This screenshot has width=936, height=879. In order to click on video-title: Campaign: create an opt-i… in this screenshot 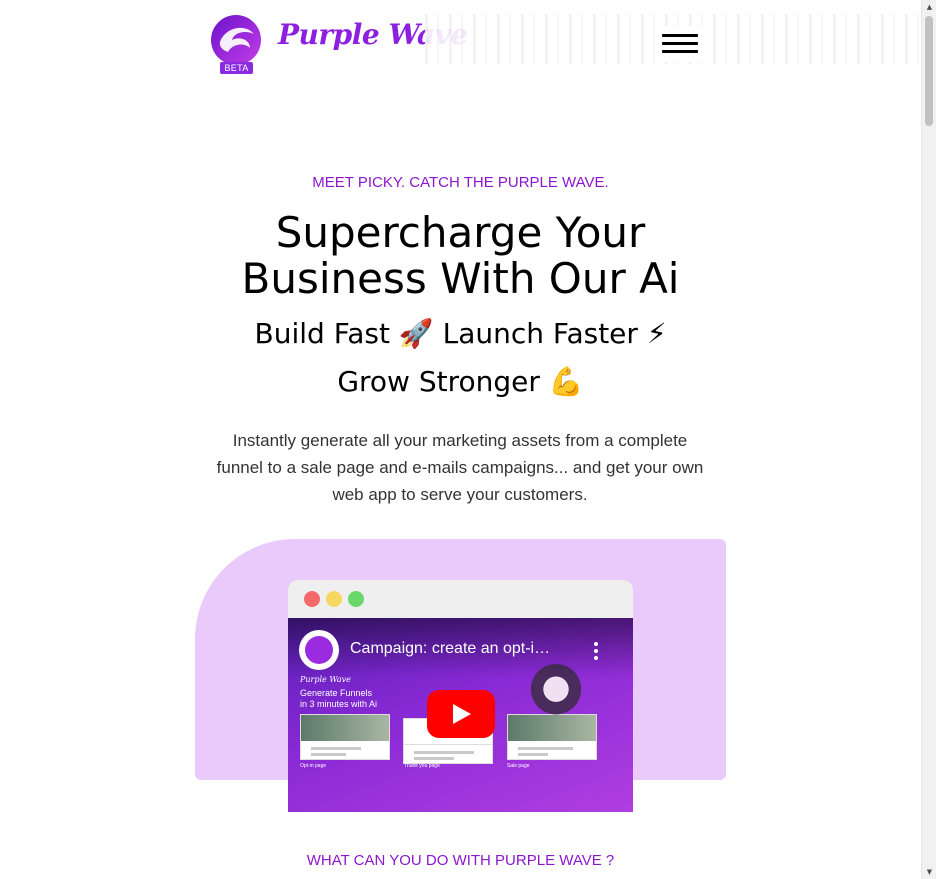, I will do `click(465, 649)`.